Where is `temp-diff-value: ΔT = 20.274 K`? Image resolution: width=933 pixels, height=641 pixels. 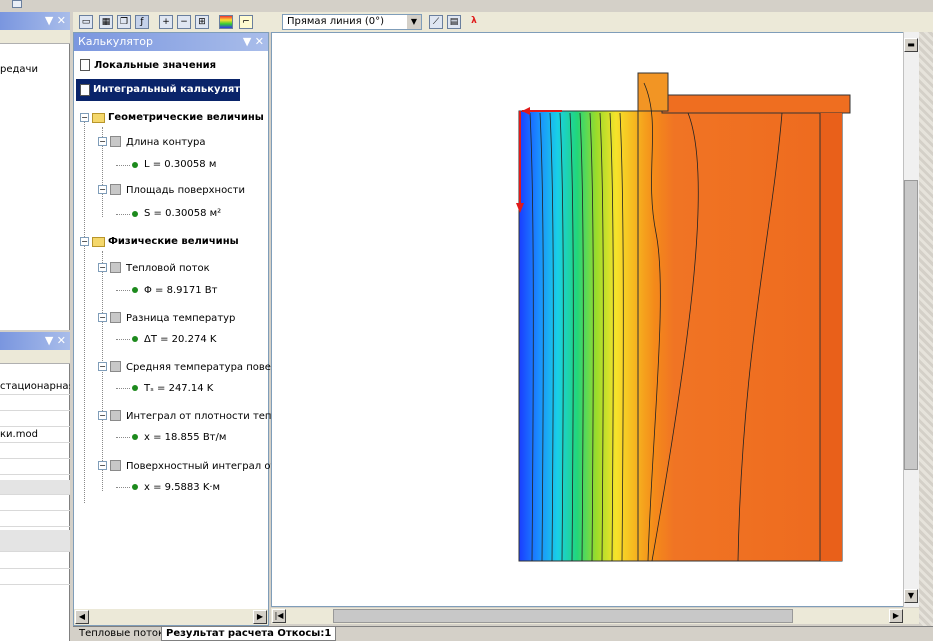 temp-diff-value: ΔT = 20.274 K is located at coordinates (180, 339).